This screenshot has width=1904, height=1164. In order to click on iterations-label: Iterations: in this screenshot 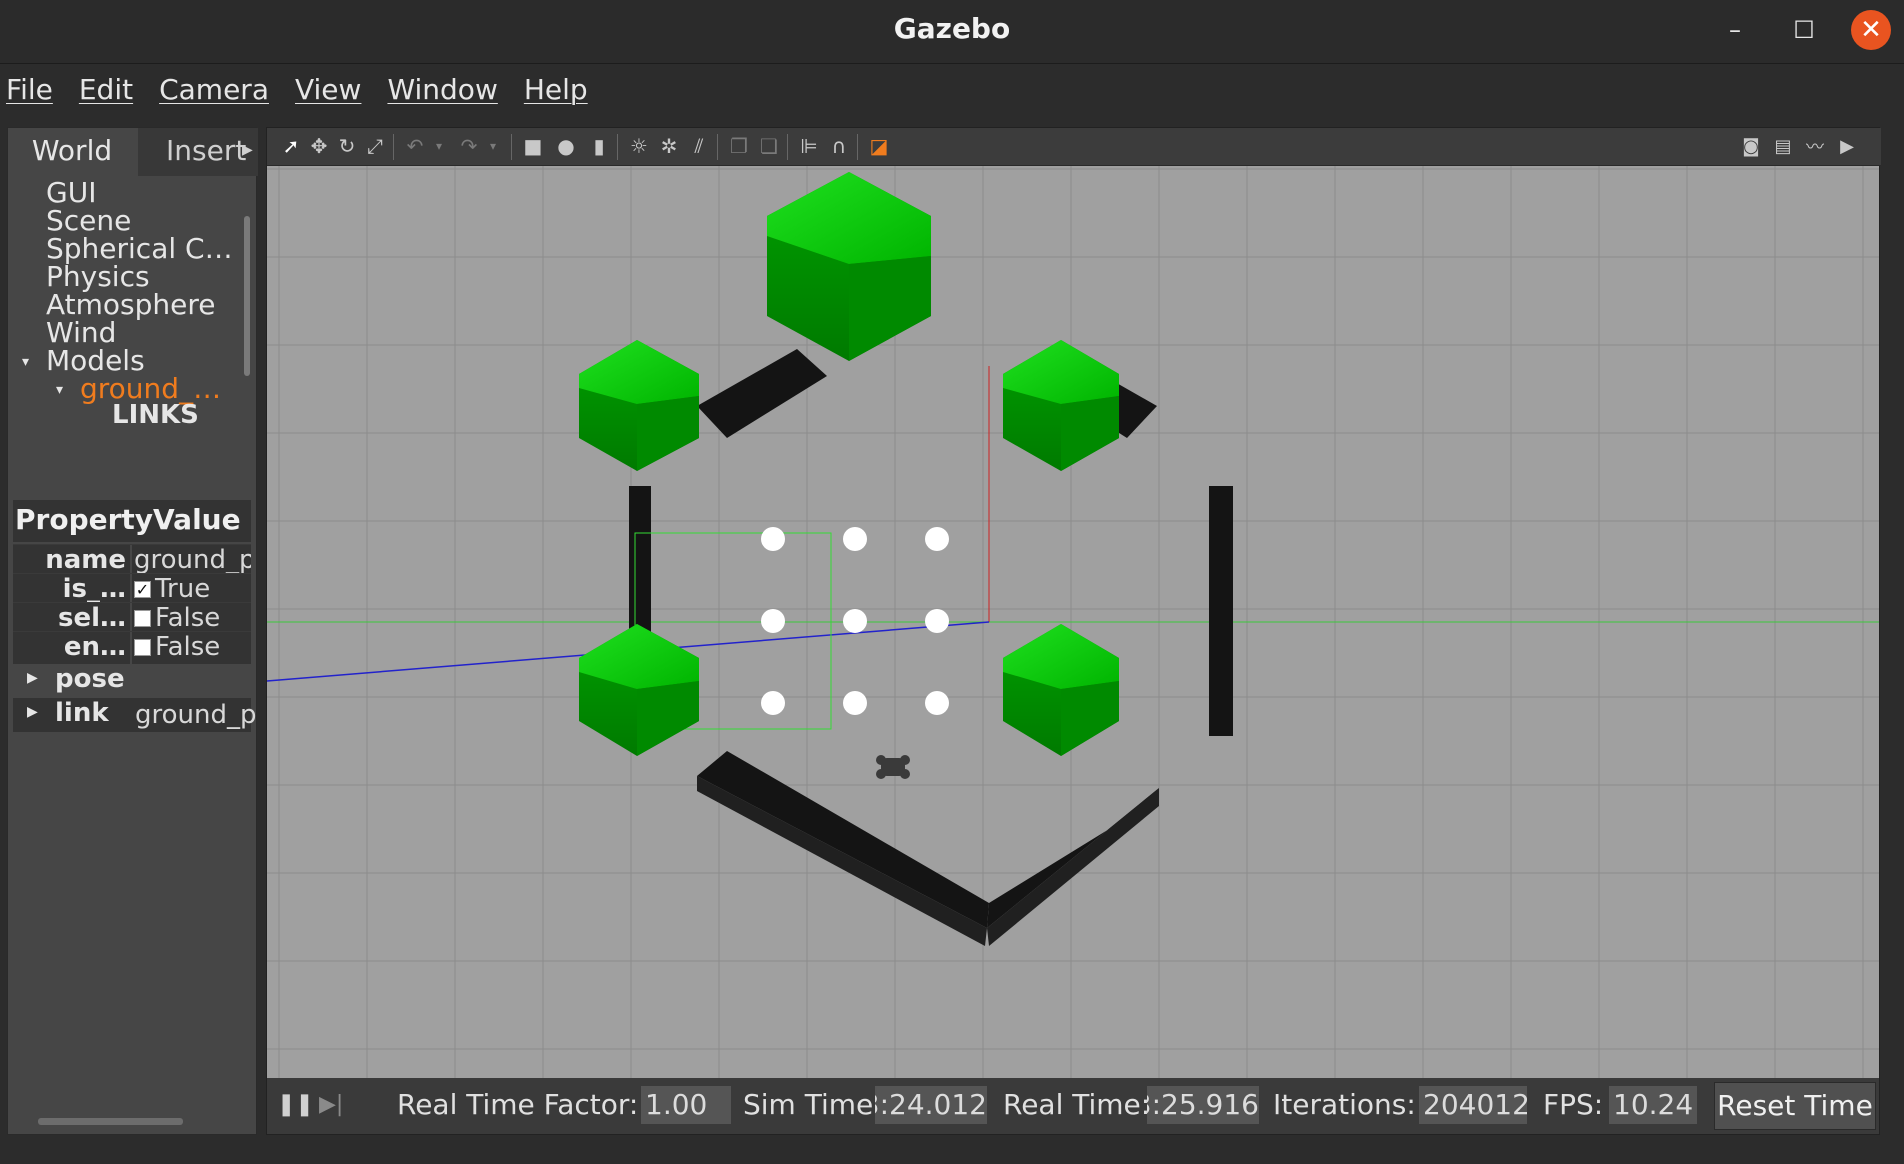, I will do `click(1344, 1104)`.